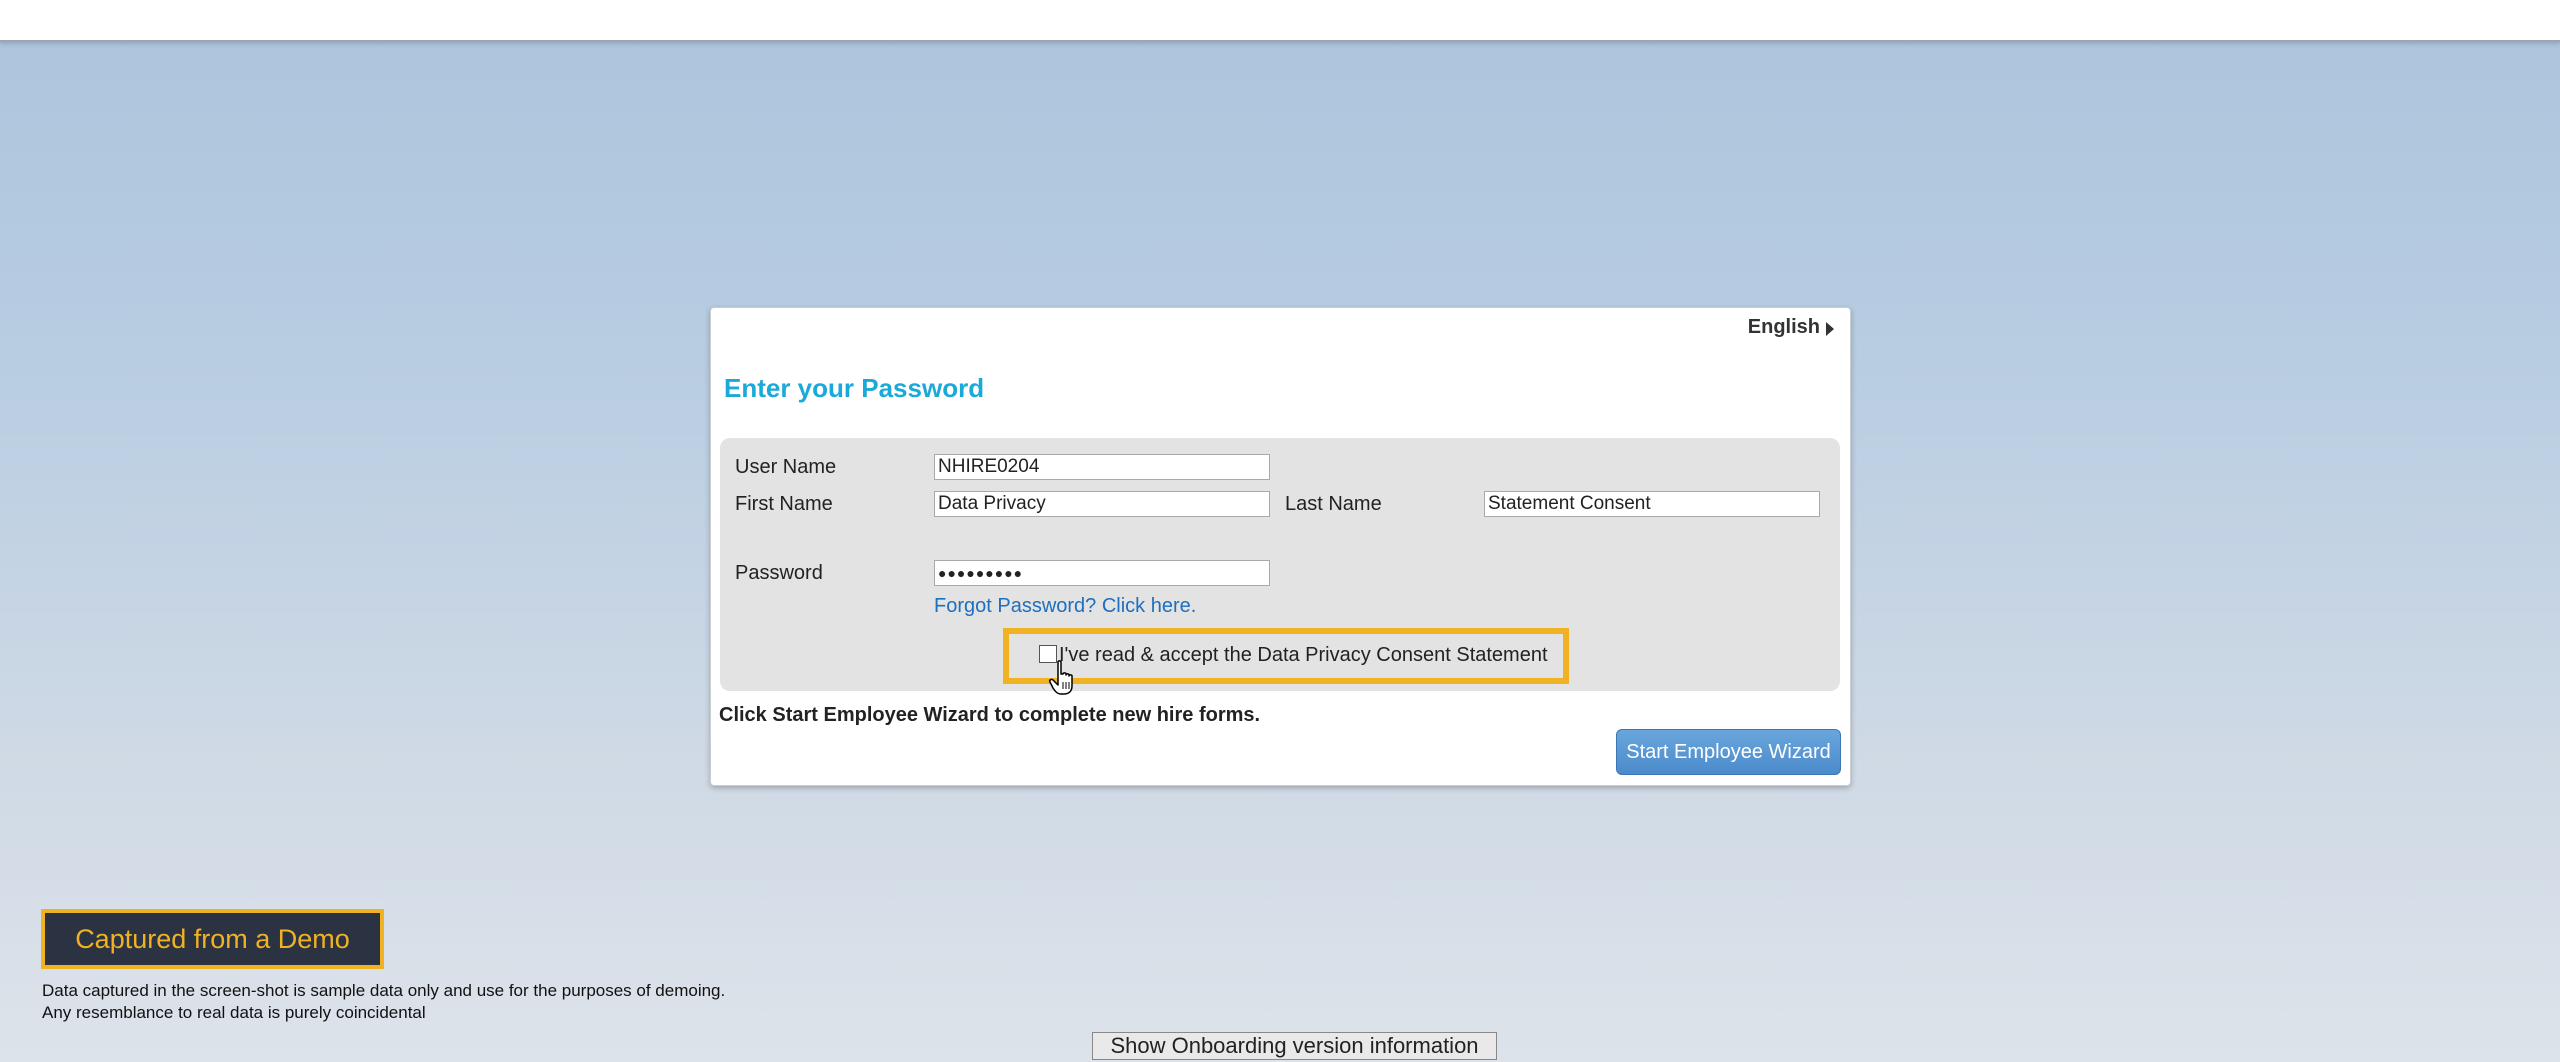  Describe the element at coordinates (786, 467) in the screenshot. I see `username-label: User Name` at that location.